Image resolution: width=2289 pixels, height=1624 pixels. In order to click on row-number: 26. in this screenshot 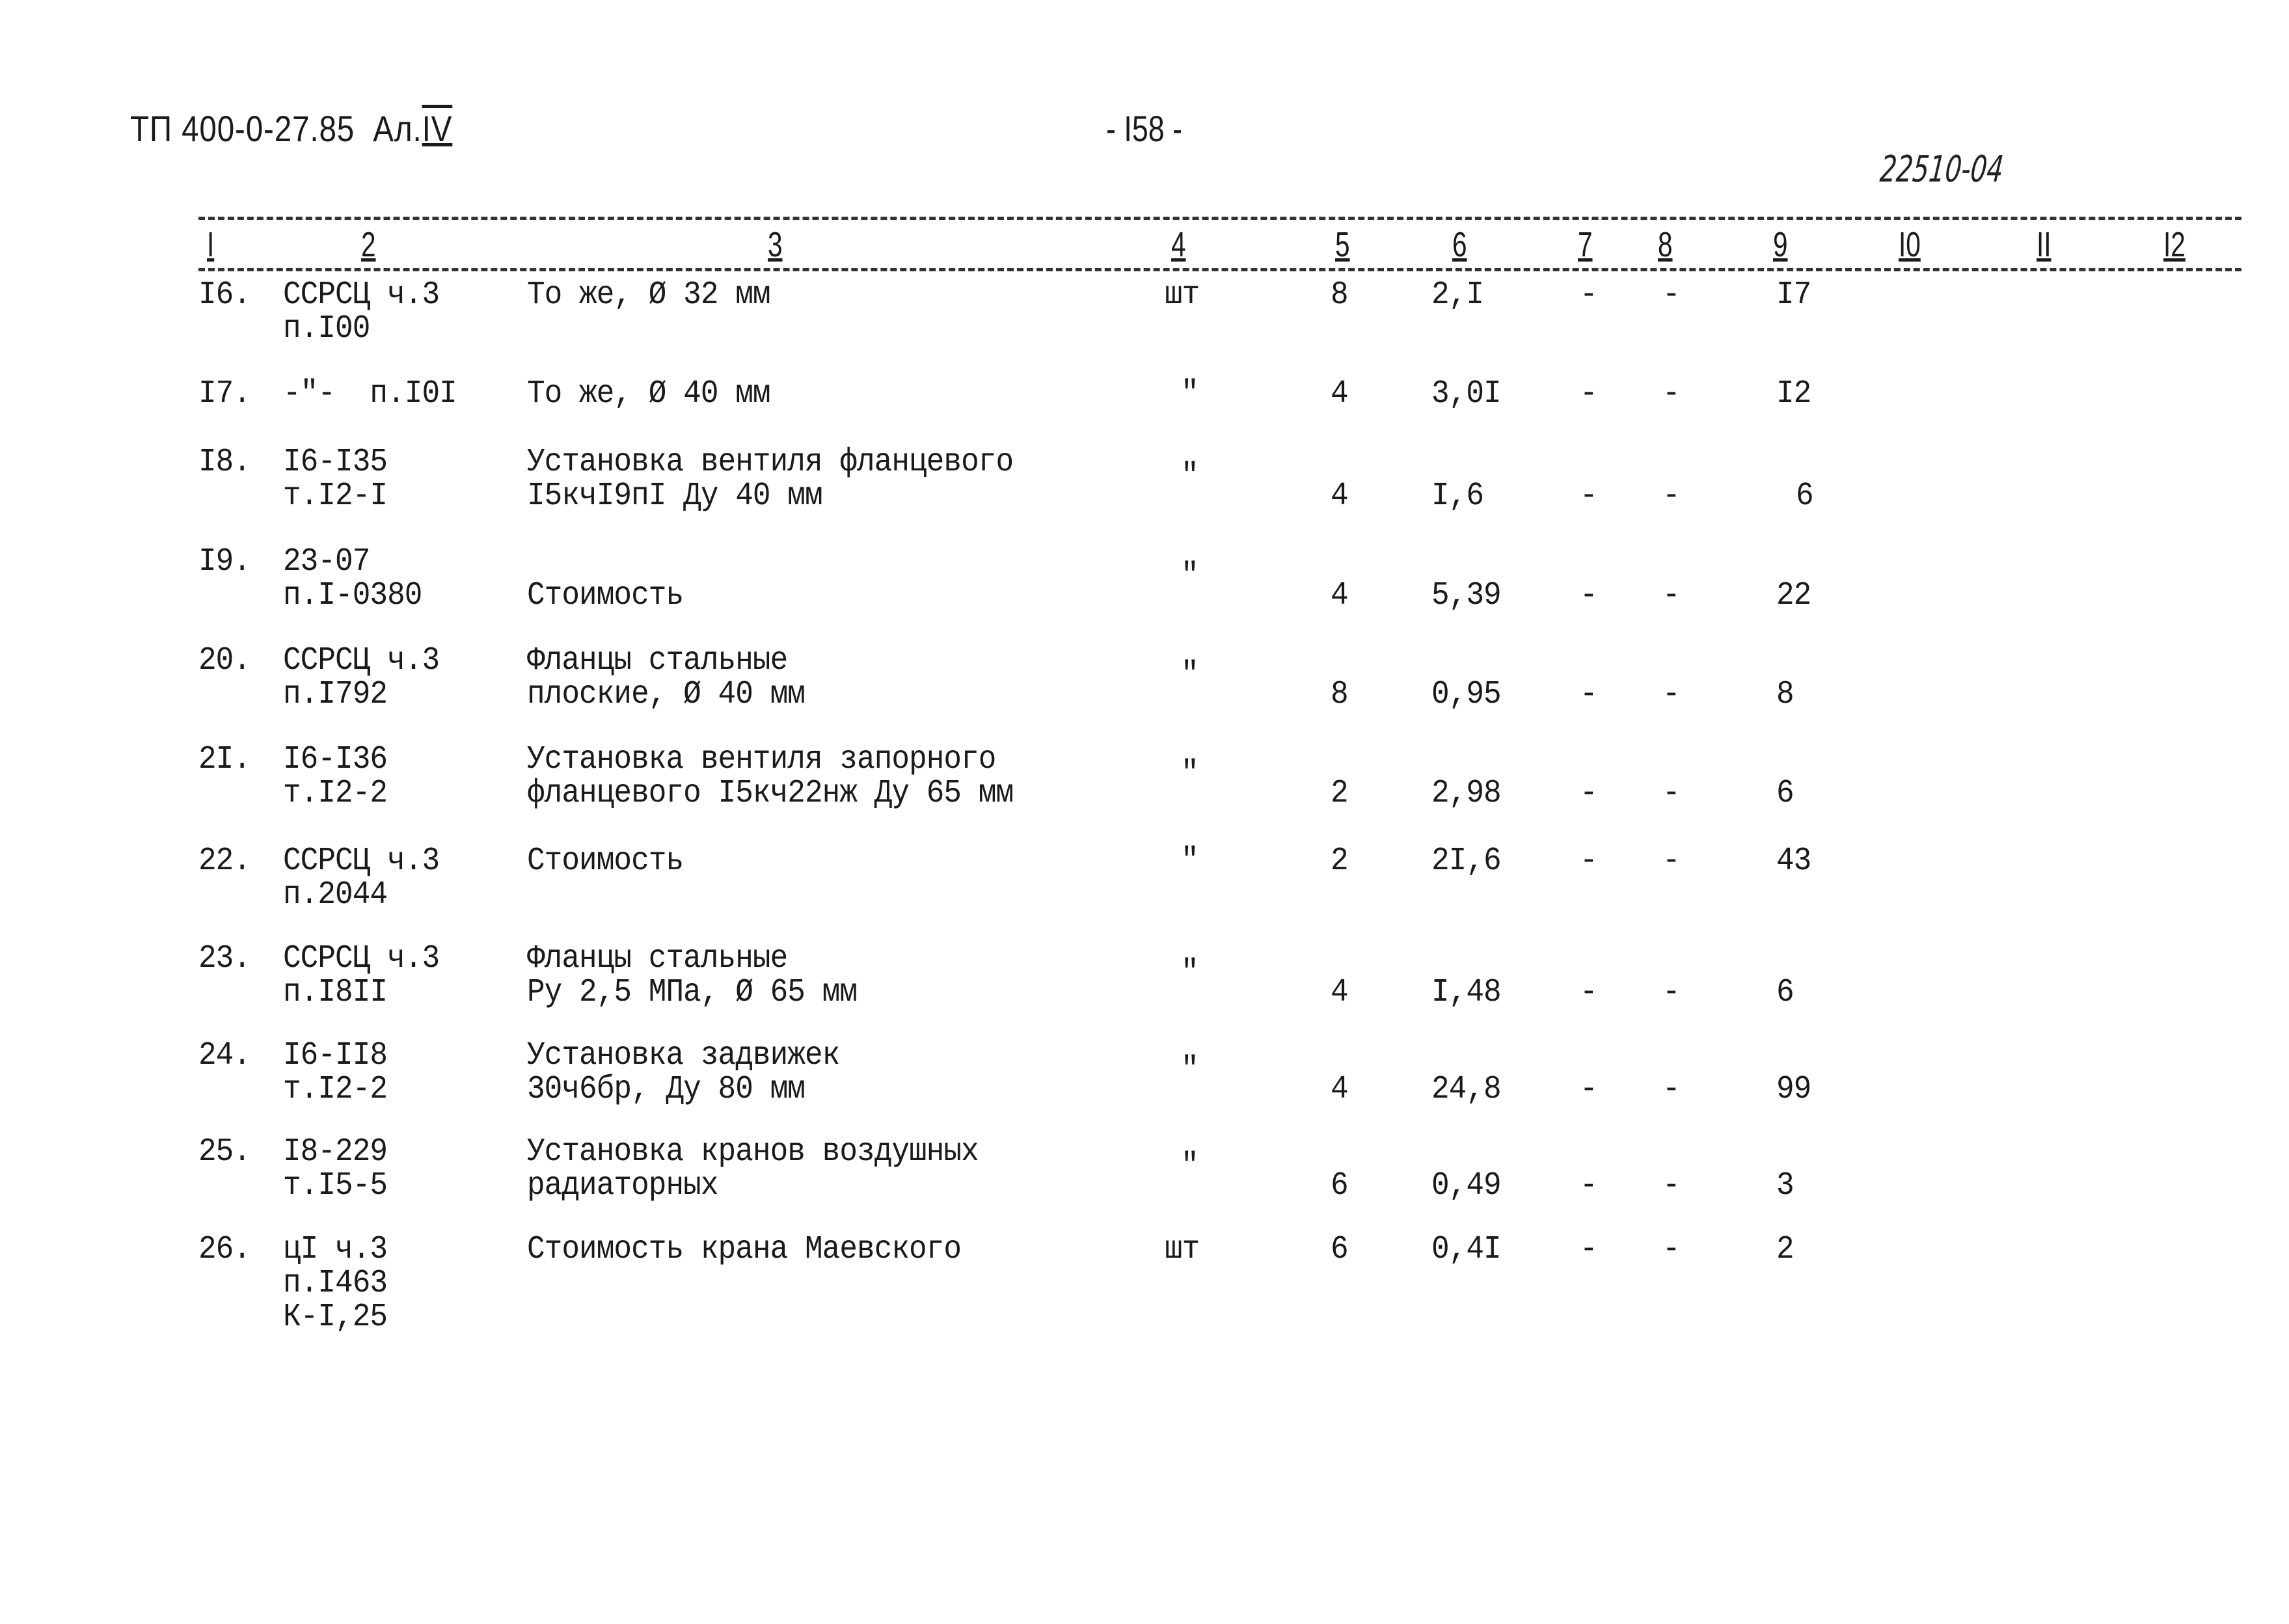, I will do `click(224, 1249)`.